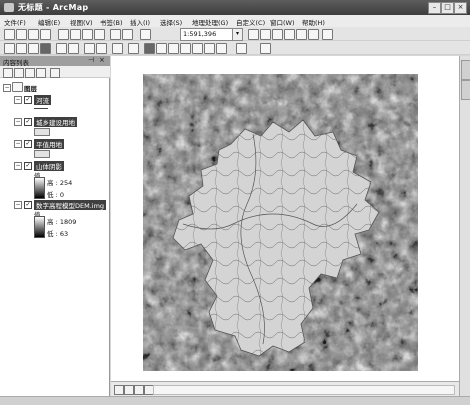  I want to click on viewer-window-icon, so click(265, 48).